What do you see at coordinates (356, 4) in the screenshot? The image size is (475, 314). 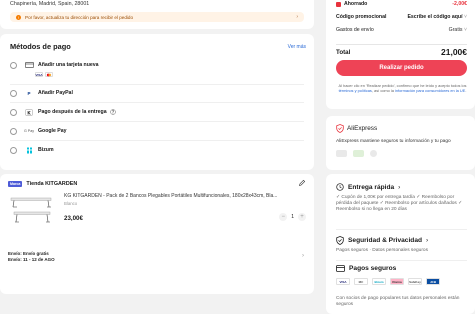 I see `saved-label: Ahorrado` at bounding box center [356, 4].